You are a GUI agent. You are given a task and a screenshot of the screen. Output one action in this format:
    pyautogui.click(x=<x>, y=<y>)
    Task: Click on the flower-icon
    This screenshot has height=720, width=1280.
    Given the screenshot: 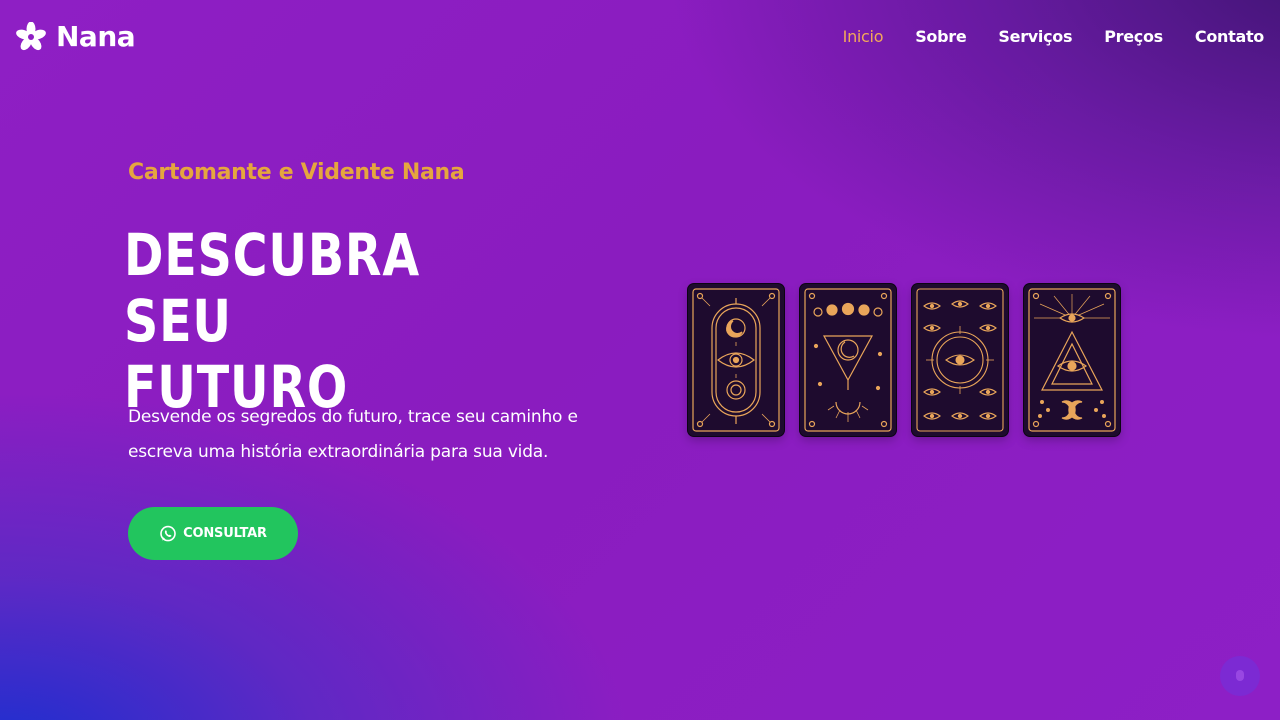 What is the action you would take?
    pyautogui.click(x=31, y=35)
    